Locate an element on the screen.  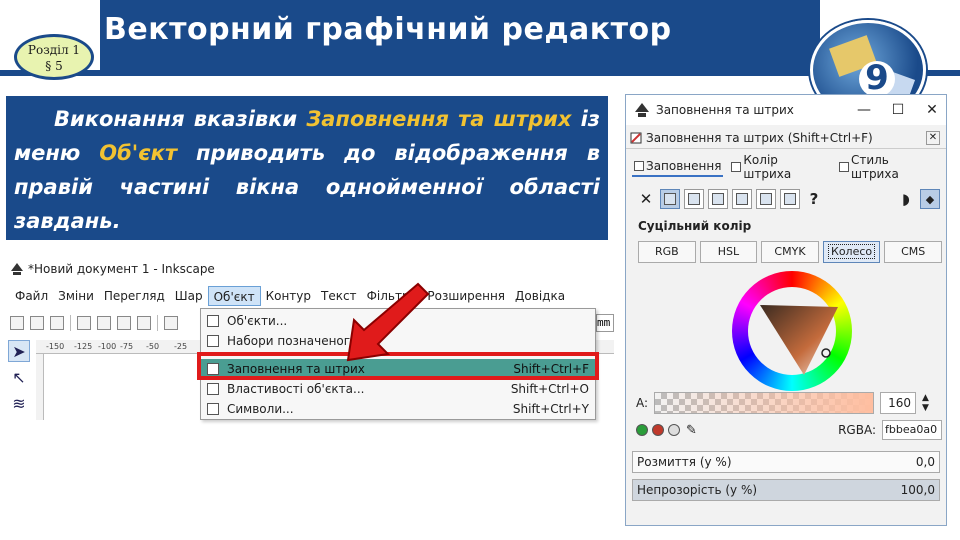
minimize-icon: — is located at coordinates (864, 110).